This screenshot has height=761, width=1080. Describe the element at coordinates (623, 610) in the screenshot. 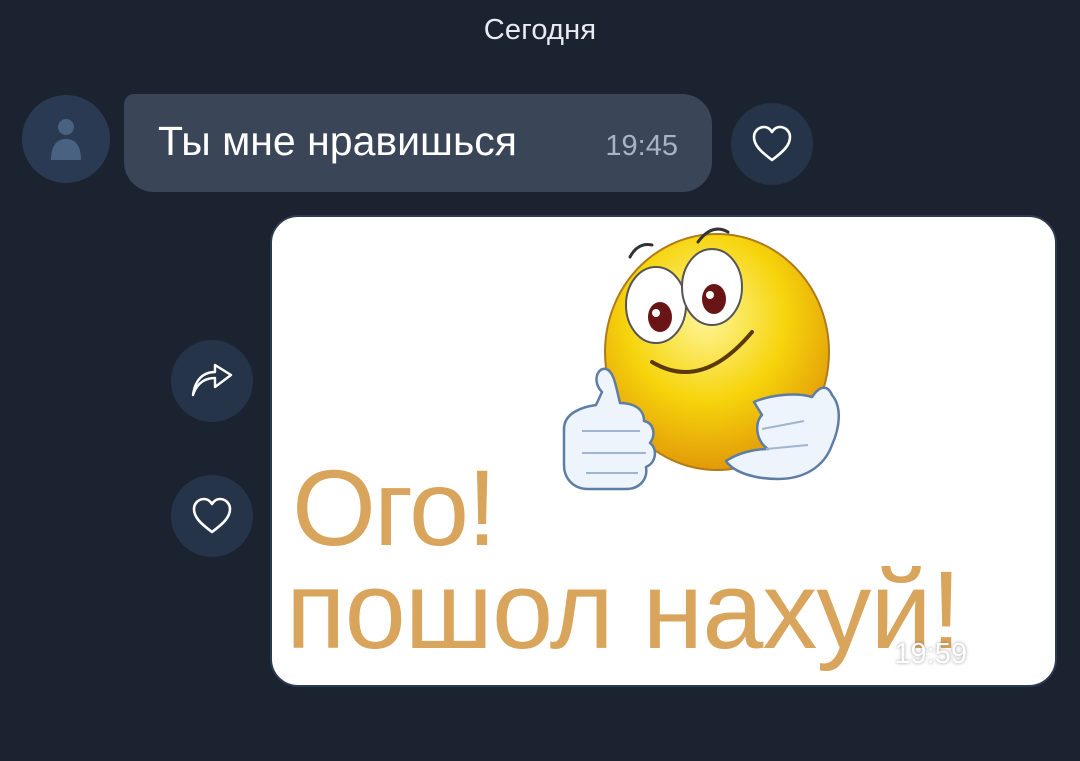

I see `sticker-text-line2: пошол нахуй!` at that location.